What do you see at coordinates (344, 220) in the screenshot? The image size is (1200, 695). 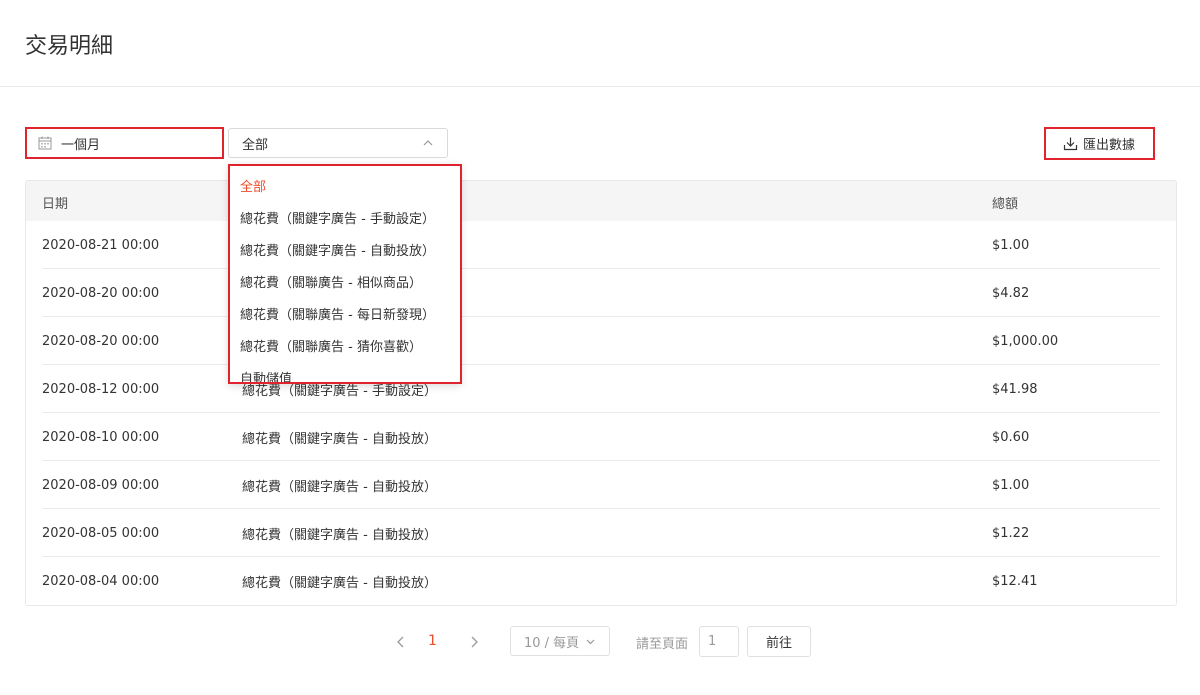 I see `dropdown-option-keyword-manual: 總花費（關鍵字廣告 - 手動設定）` at bounding box center [344, 220].